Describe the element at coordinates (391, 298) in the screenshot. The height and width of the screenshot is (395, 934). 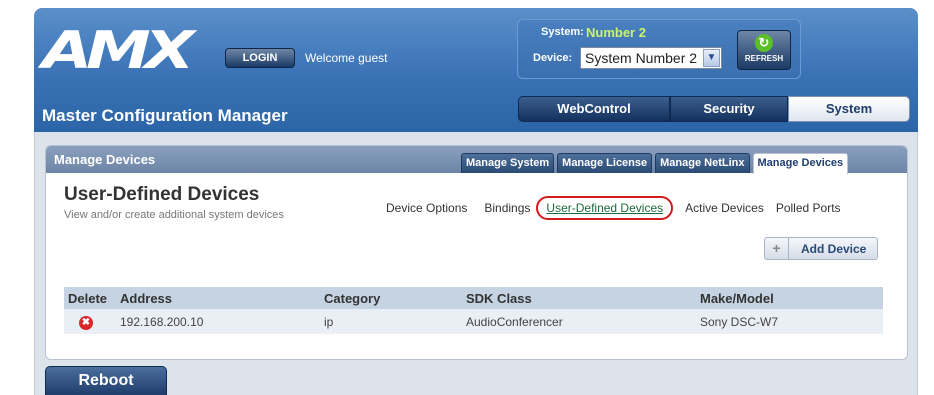
I see `col-category: Category` at that location.